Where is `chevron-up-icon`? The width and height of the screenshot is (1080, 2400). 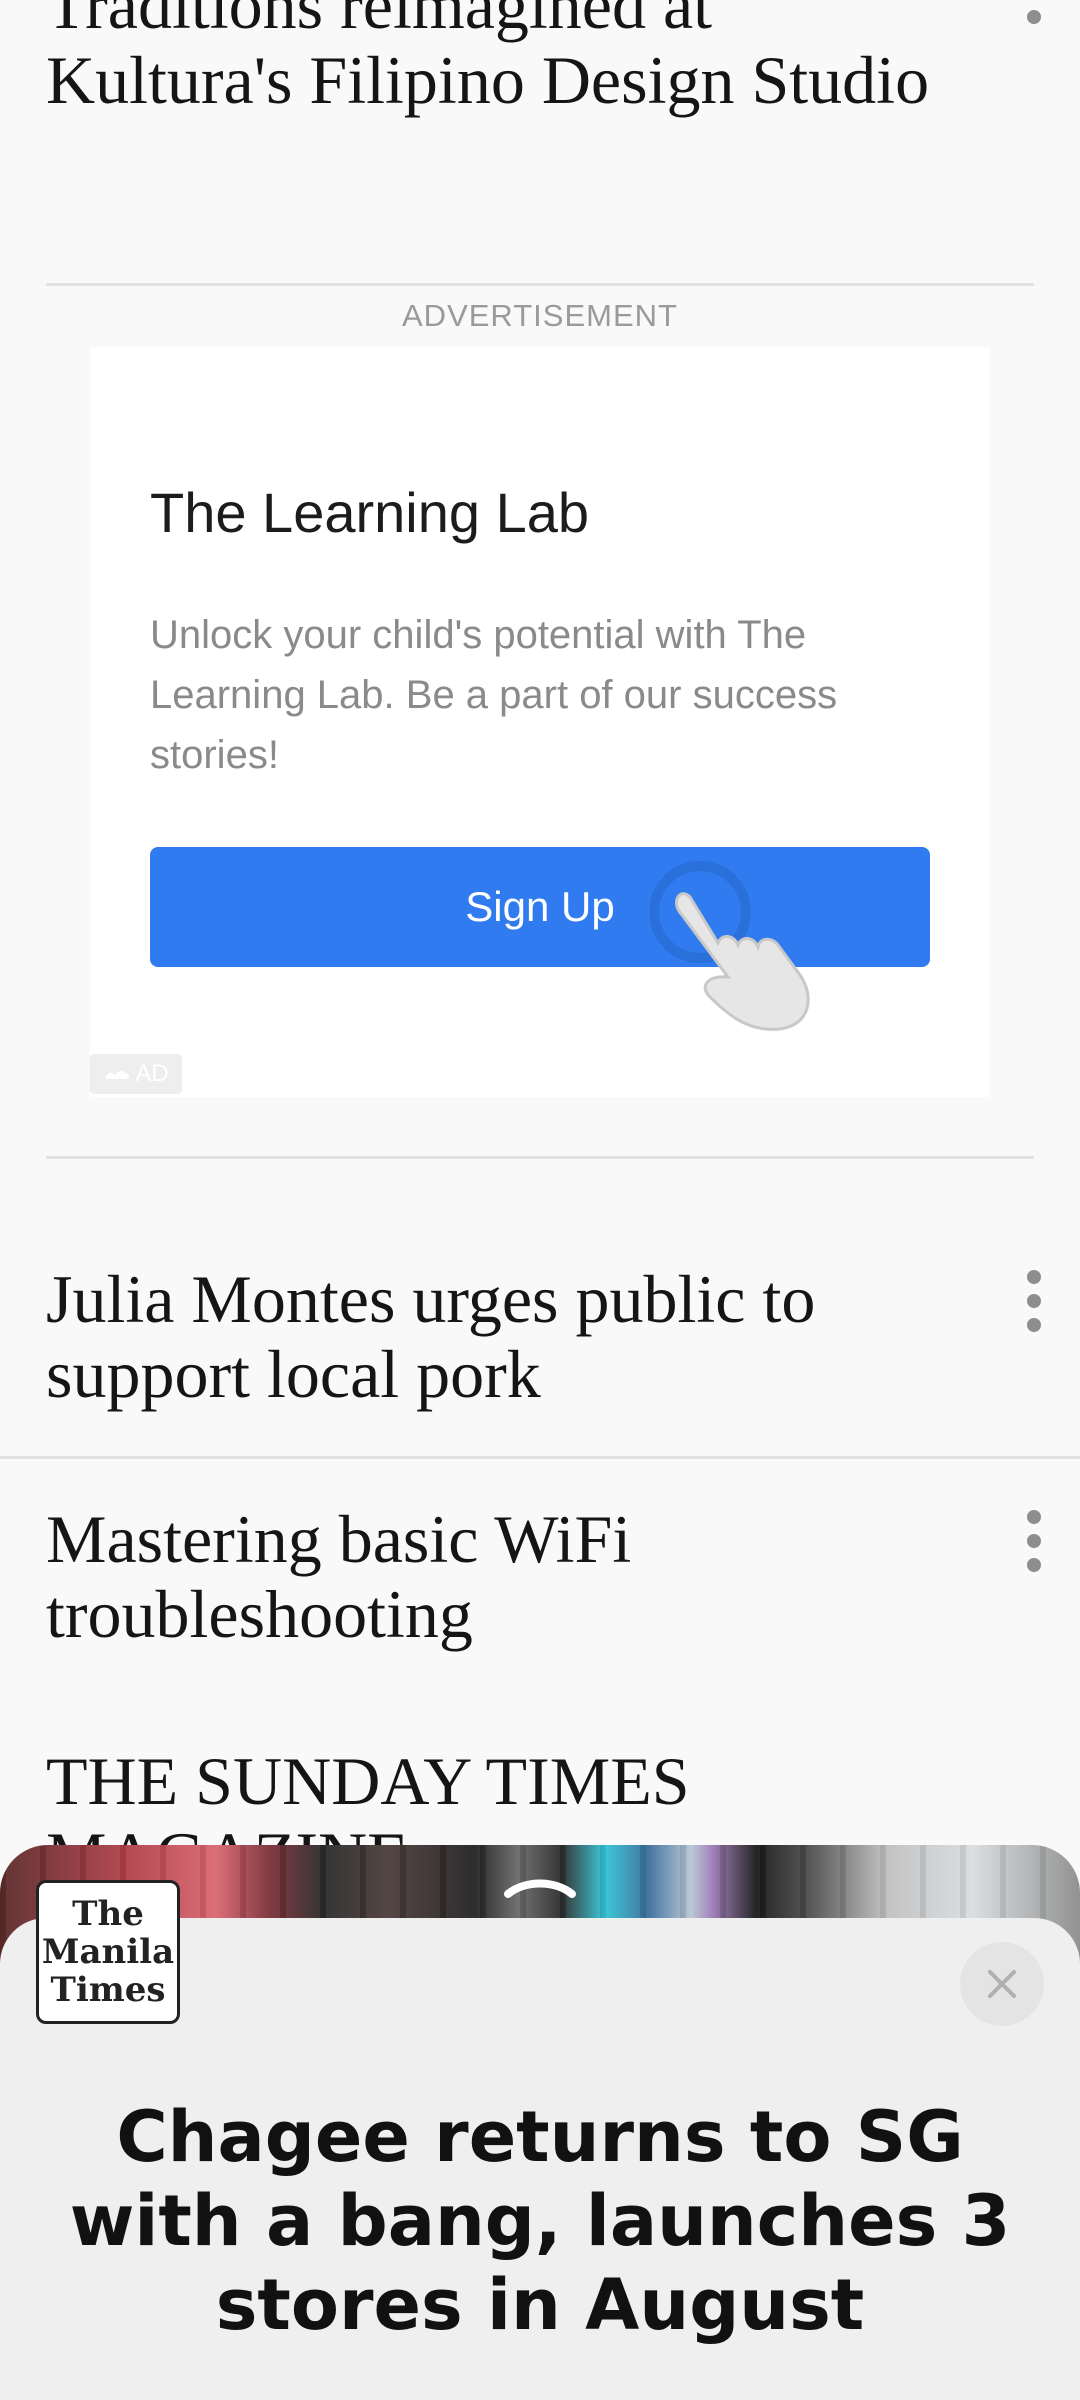
chevron-up-icon is located at coordinates (540, 1885).